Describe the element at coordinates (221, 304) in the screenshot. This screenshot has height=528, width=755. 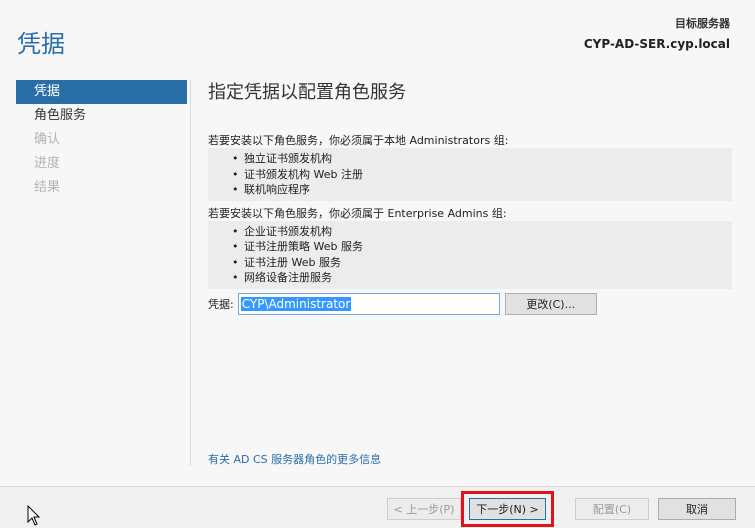
I see `credential-label: 凭据:` at that location.